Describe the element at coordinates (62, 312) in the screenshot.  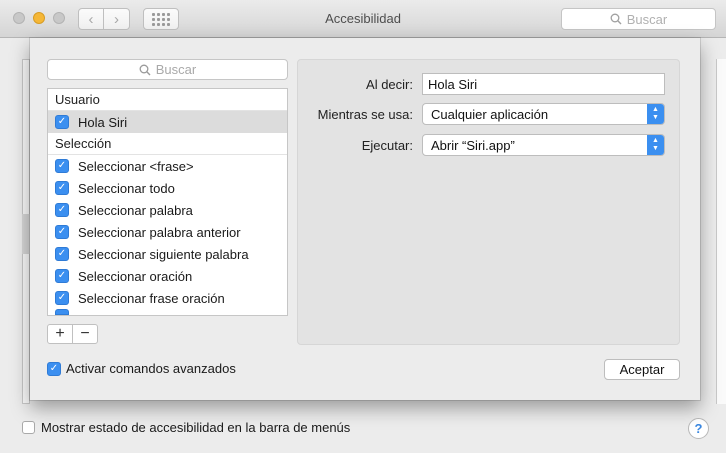
I see `command-checkbox` at that location.